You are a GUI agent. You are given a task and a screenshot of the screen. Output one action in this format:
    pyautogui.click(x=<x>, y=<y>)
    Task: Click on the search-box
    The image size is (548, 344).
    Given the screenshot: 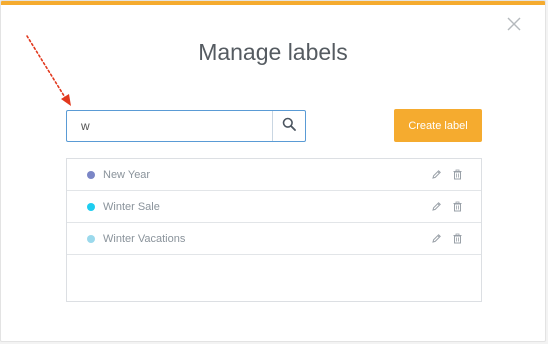 What is the action you would take?
    pyautogui.click(x=186, y=126)
    